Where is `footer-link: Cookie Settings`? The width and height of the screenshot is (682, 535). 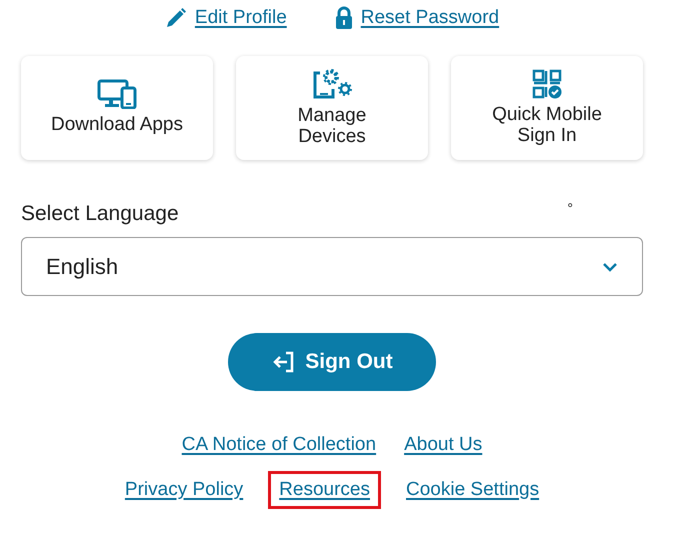
footer-link: Cookie Settings is located at coordinates (473, 490).